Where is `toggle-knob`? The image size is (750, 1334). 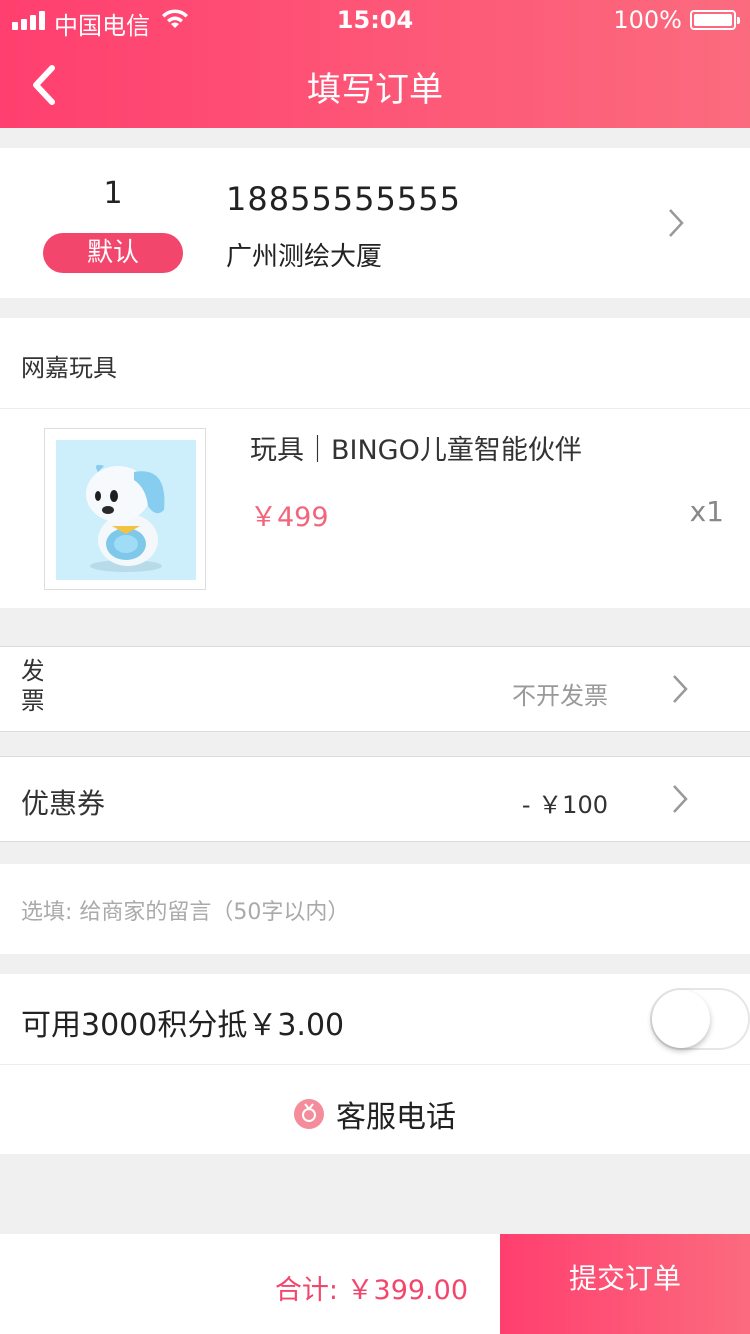
toggle-knob is located at coordinates (681, 1019).